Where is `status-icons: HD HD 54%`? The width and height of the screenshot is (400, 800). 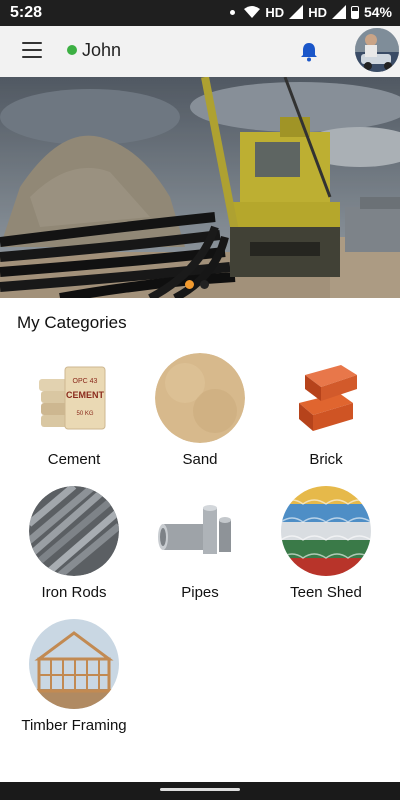 status-icons: HD HD 54% is located at coordinates (311, 12).